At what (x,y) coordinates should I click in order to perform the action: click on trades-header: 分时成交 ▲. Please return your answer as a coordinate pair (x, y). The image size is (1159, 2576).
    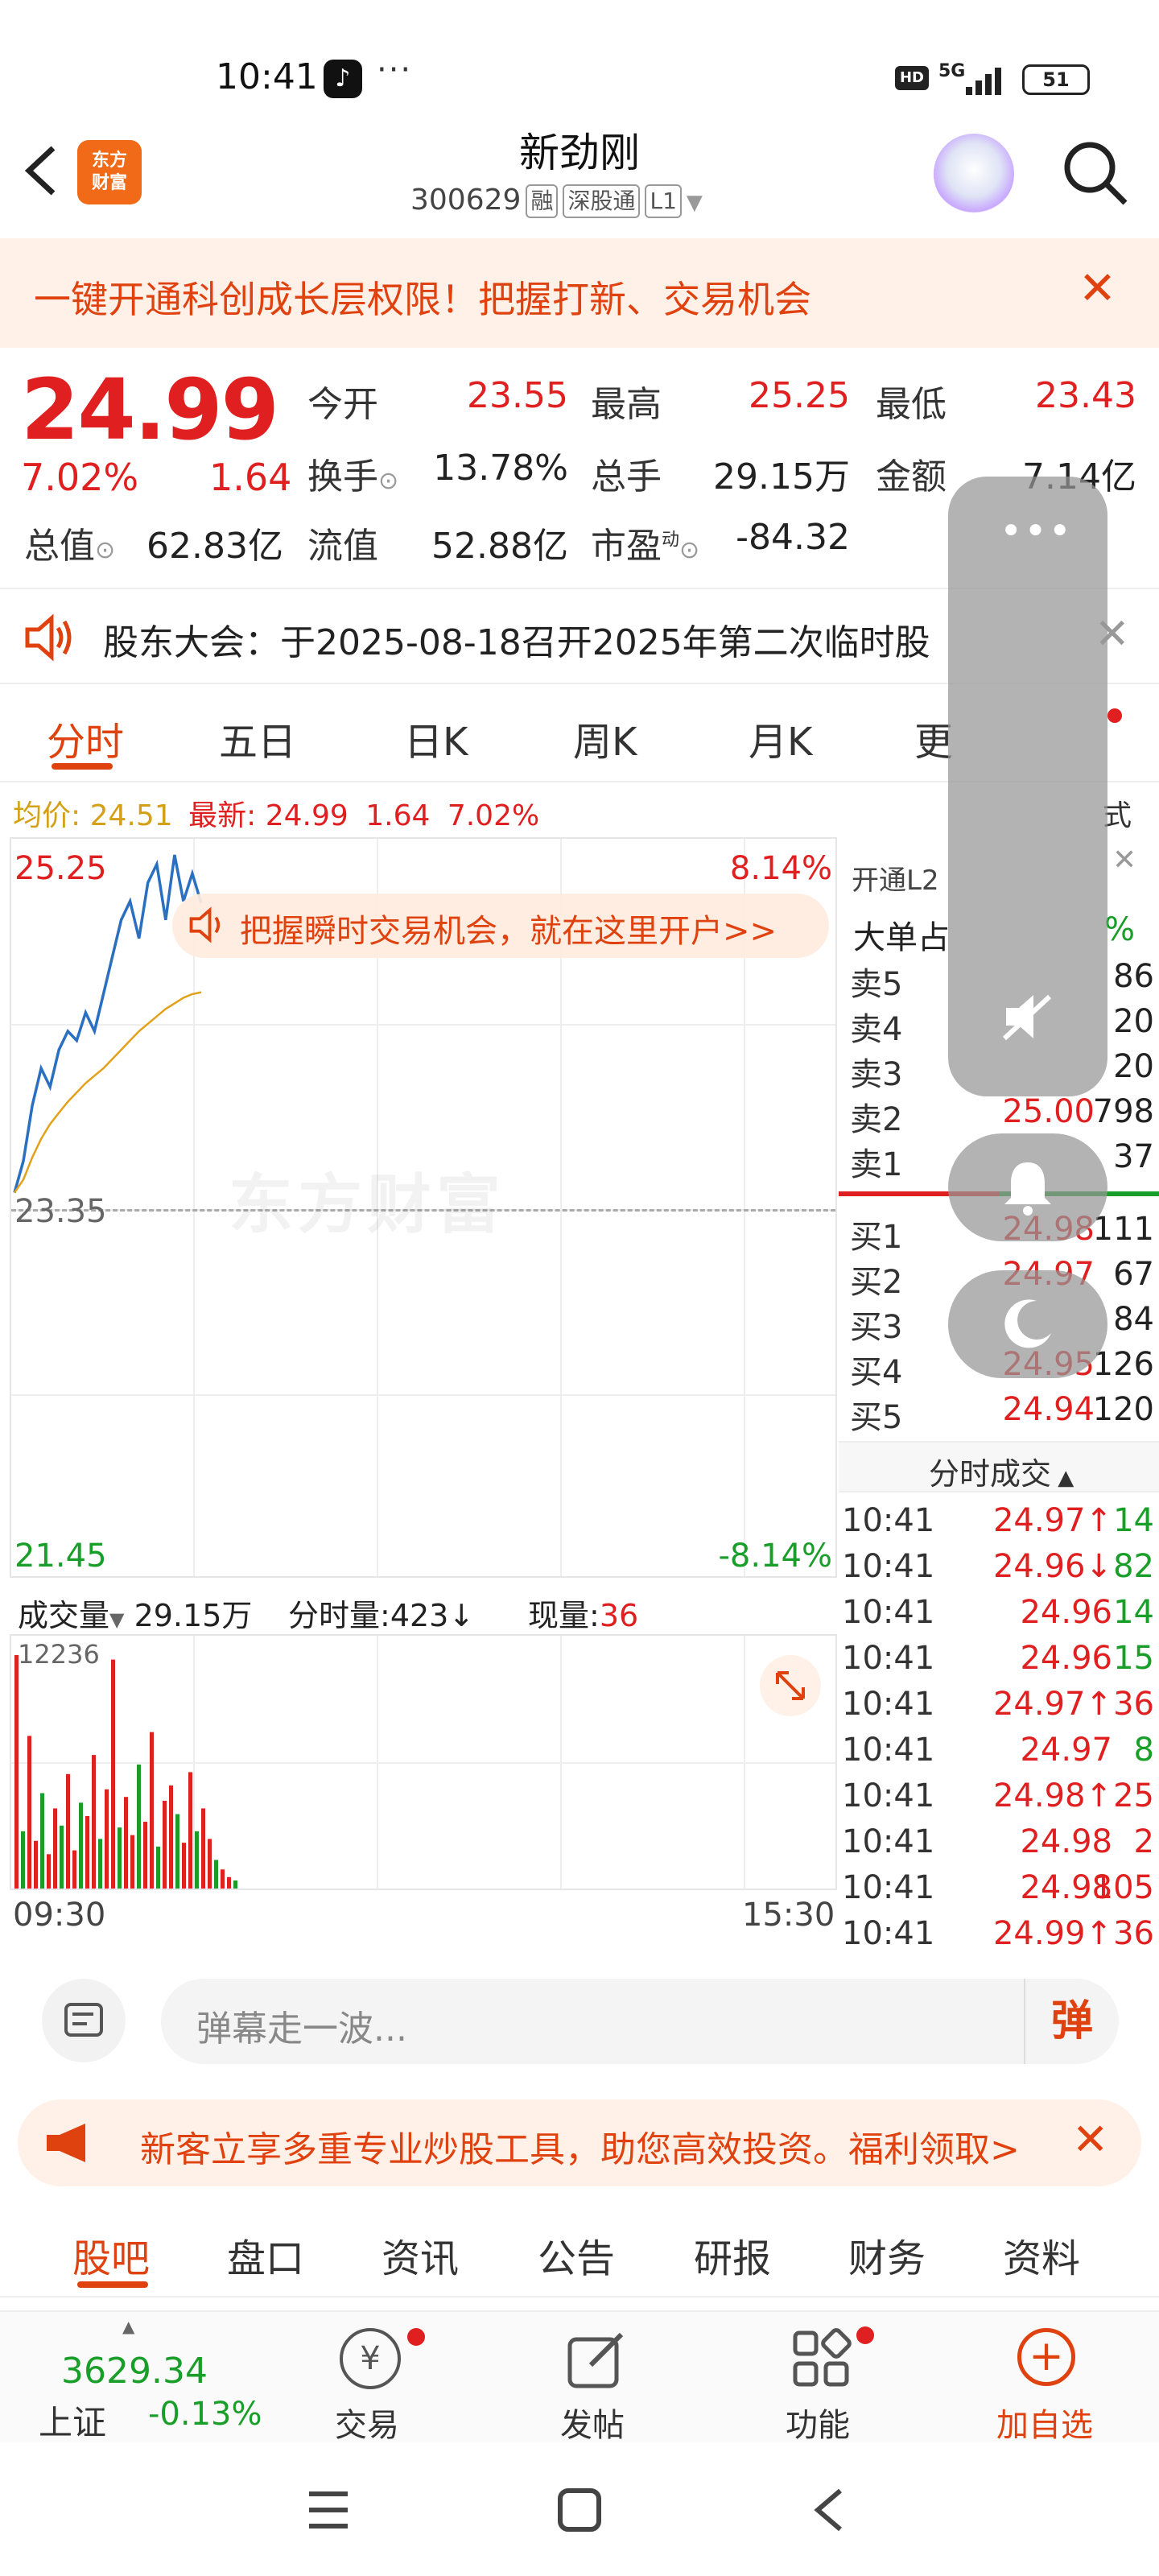
    Looking at the image, I should click on (999, 1466).